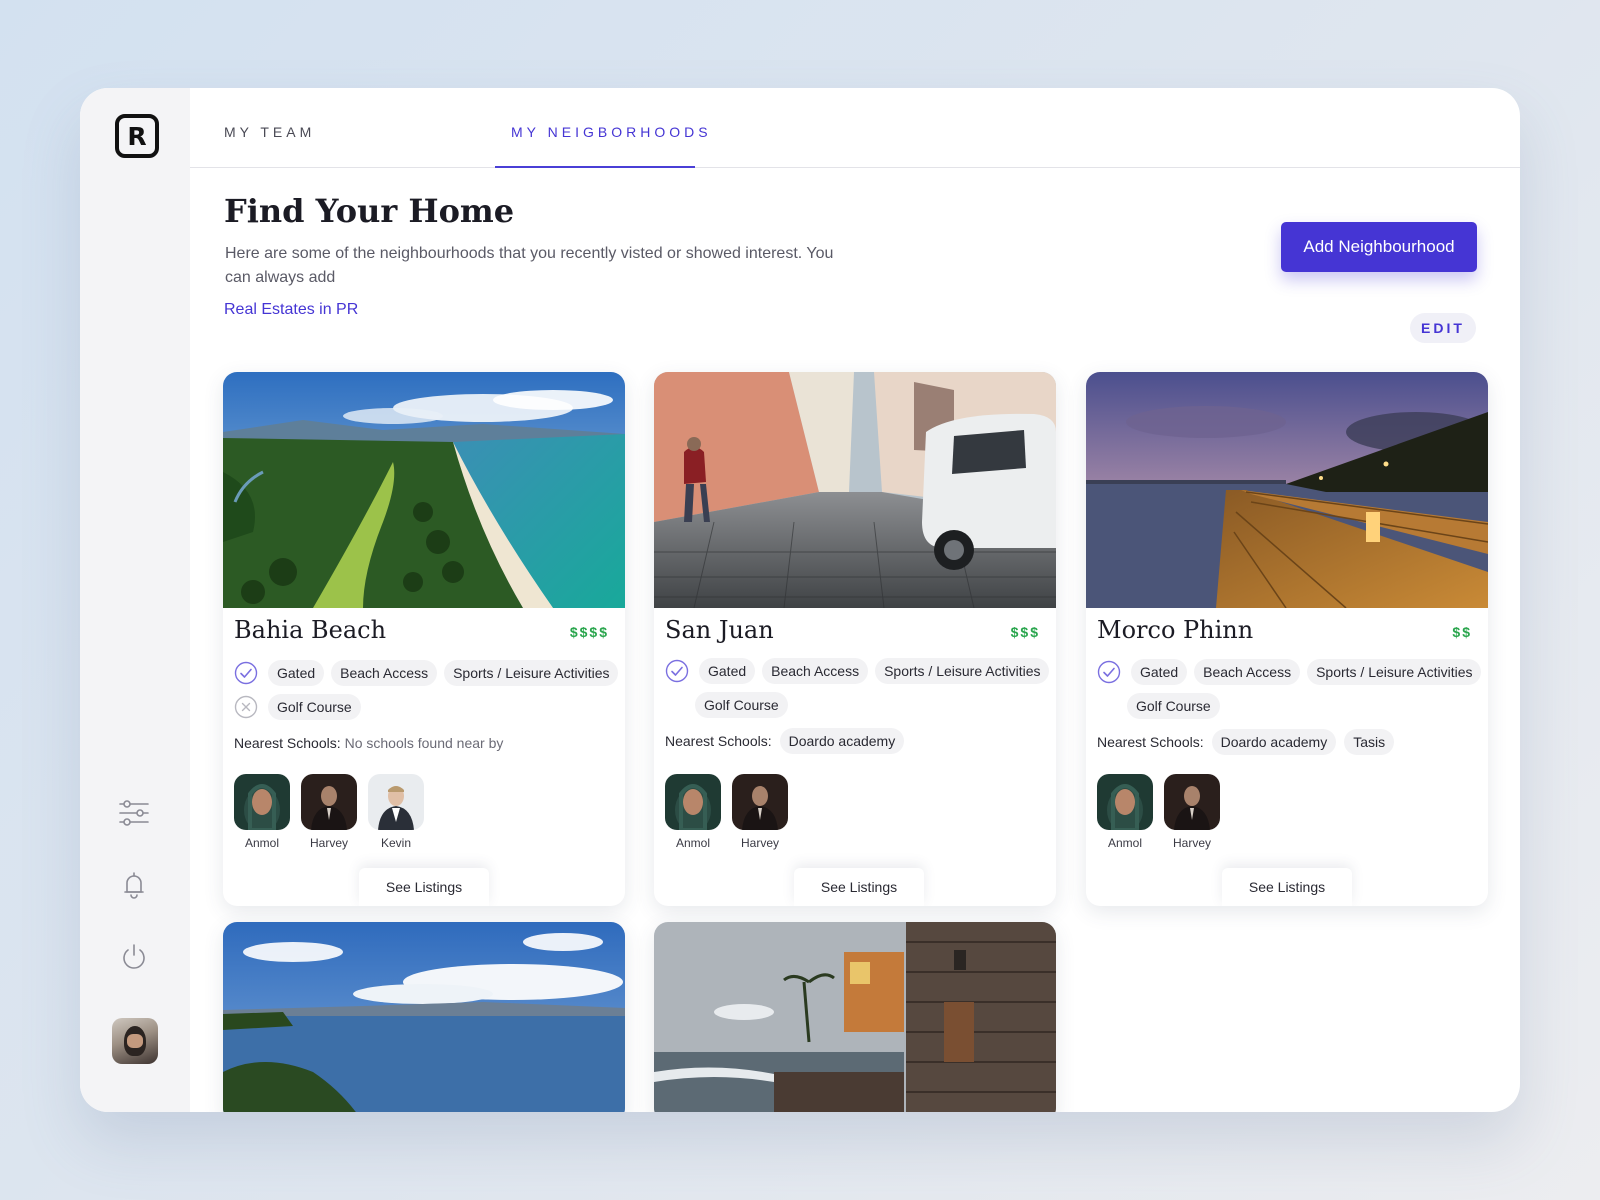 This screenshot has height=1200, width=1600. I want to click on sidebar: R, so click(135, 600).